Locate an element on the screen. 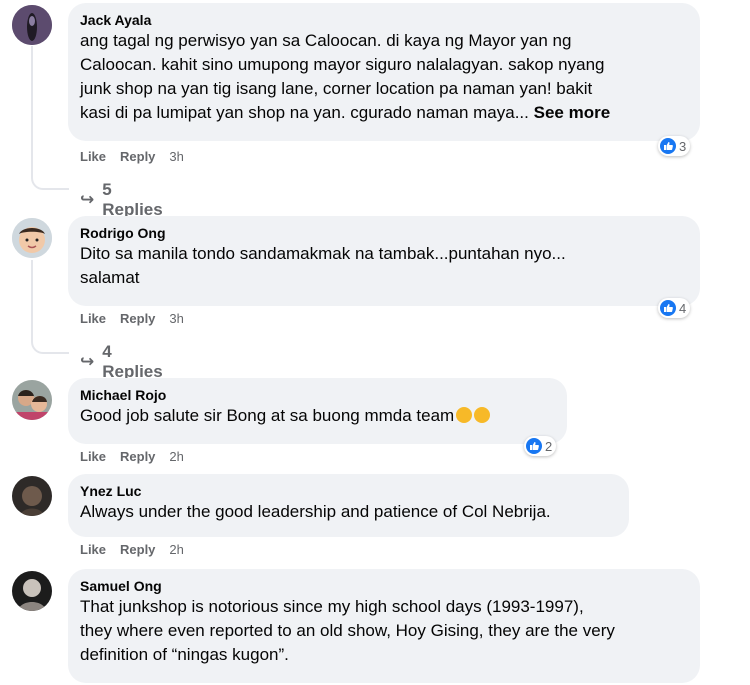  comment-line: salamat is located at coordinates (110, 277).